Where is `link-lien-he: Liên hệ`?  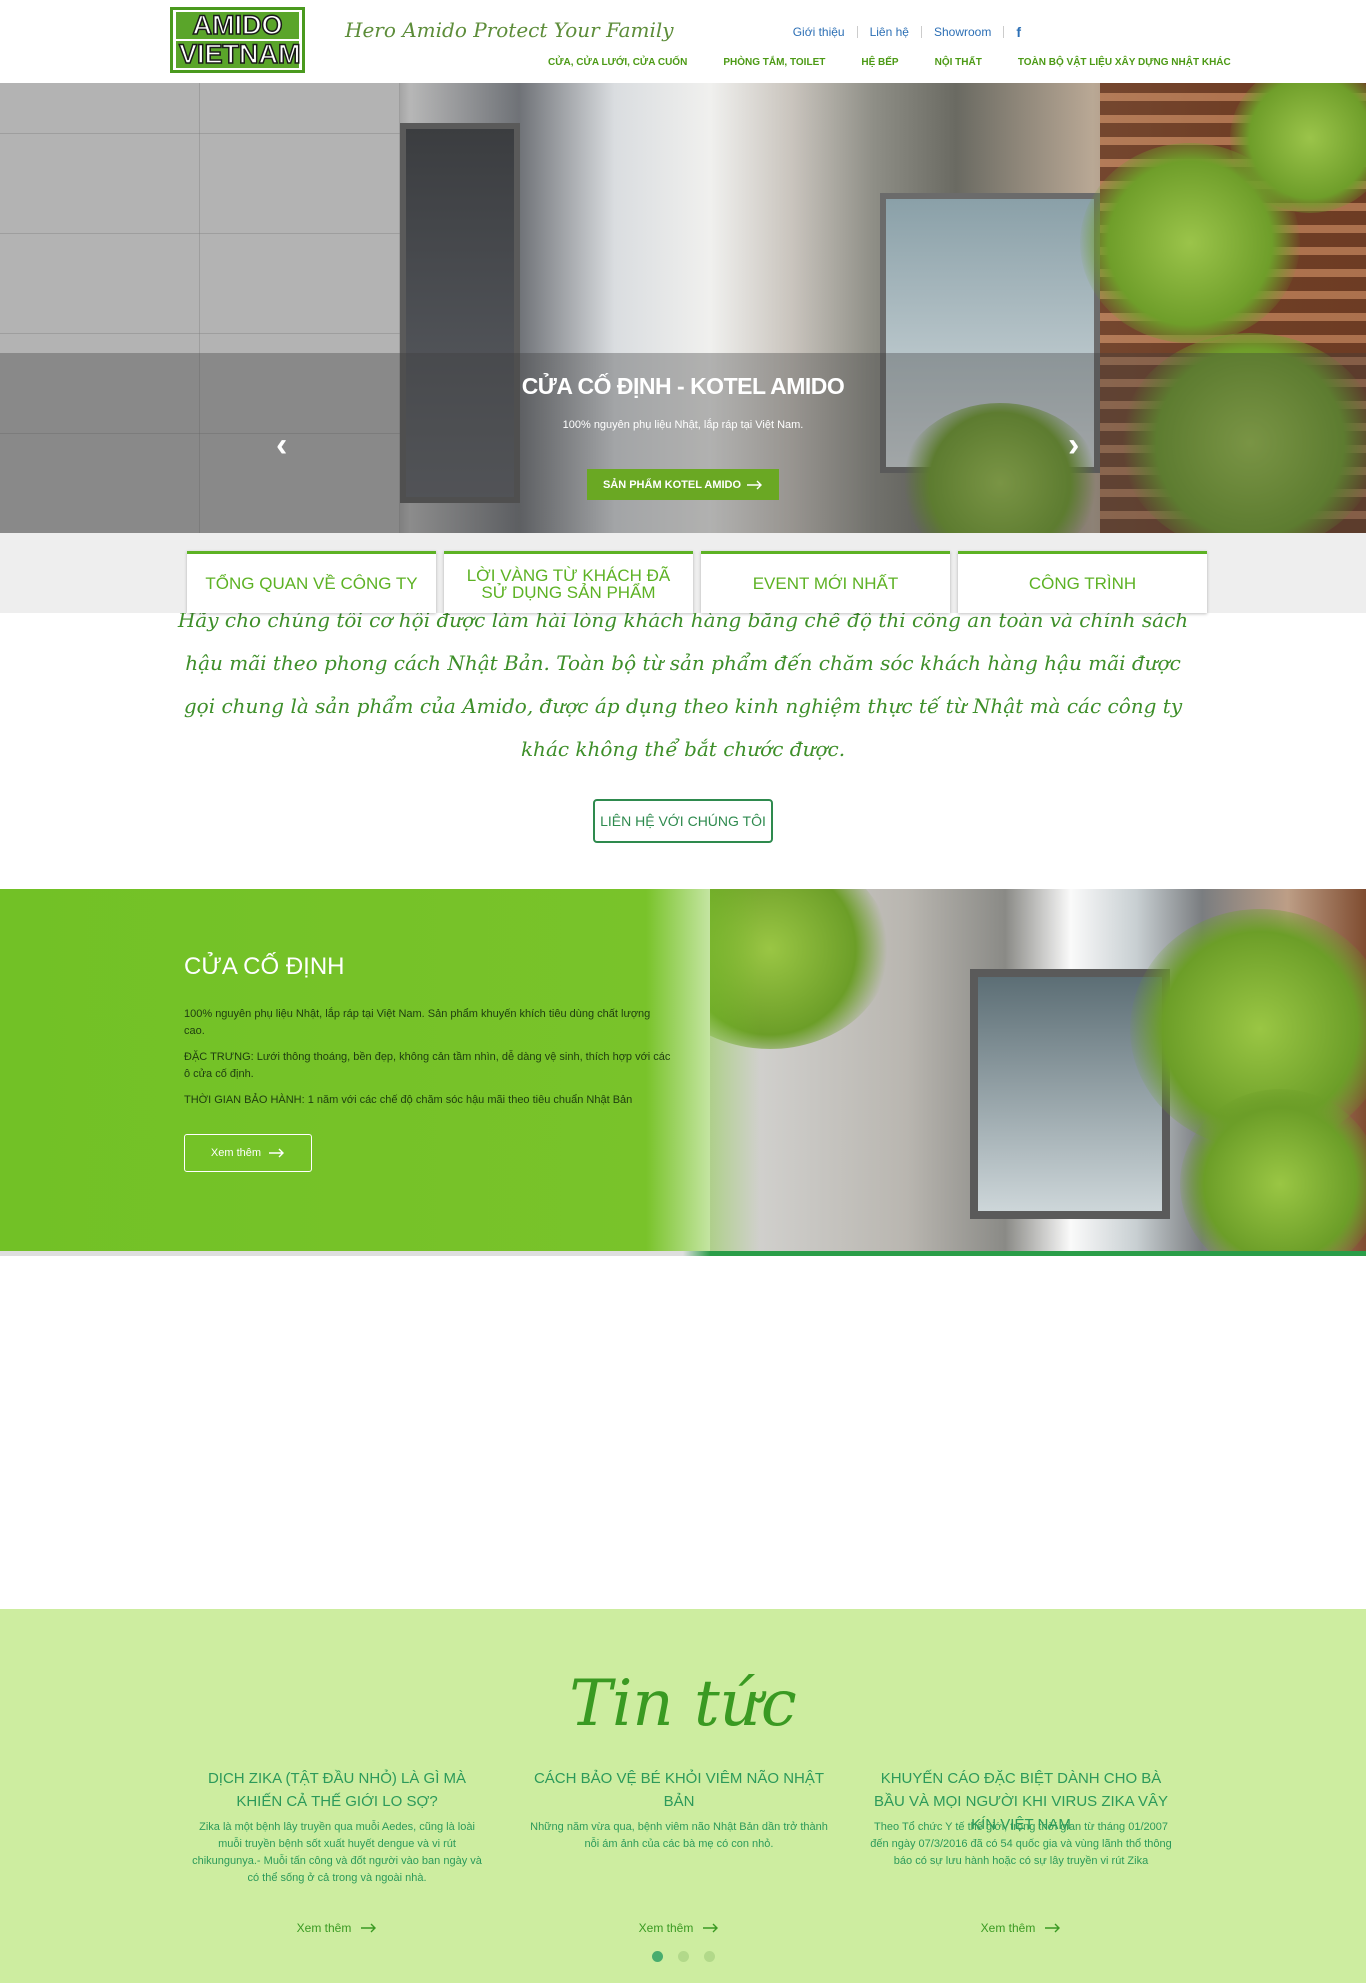 link-lien-he: Liên hệ is located at coordinates (889, 32).